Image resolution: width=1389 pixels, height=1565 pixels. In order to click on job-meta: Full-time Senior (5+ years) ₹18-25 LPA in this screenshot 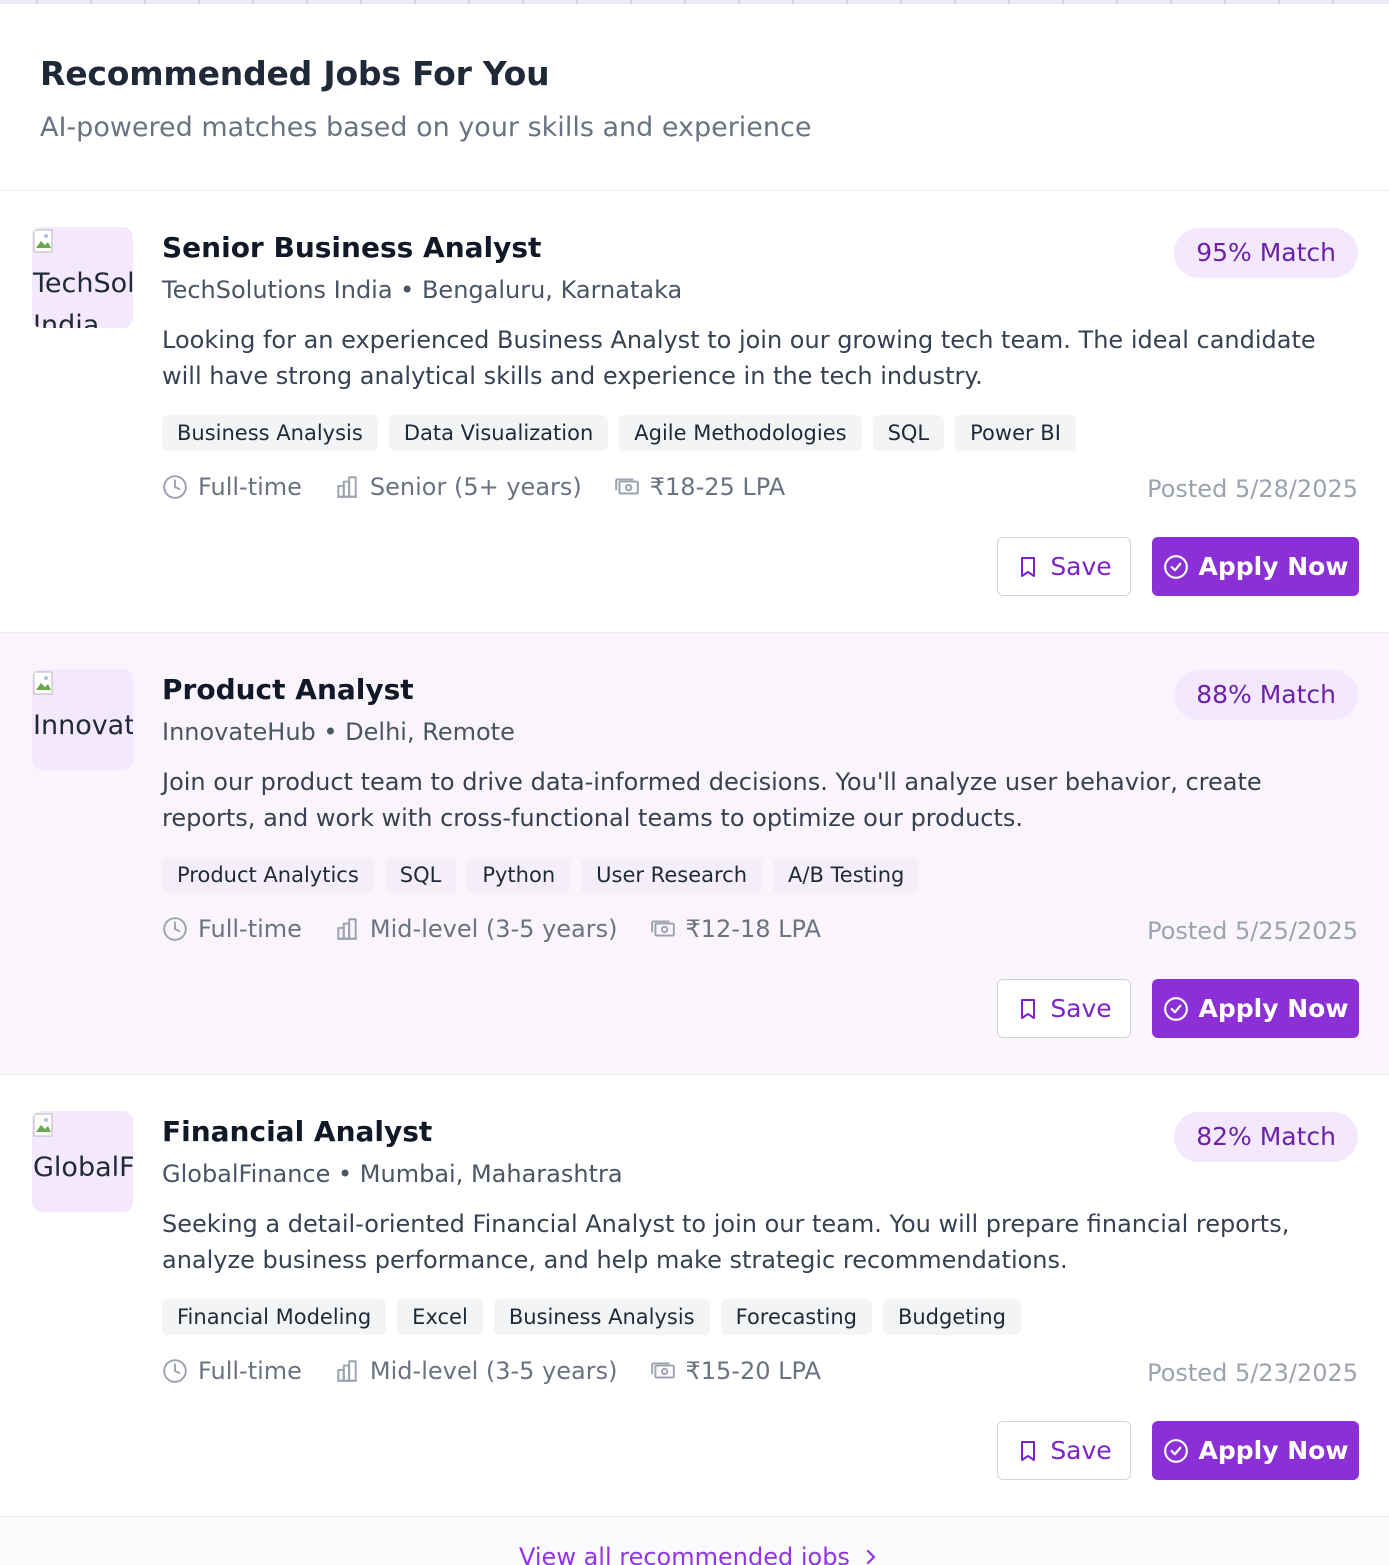, I will do `click(489, 487)`.